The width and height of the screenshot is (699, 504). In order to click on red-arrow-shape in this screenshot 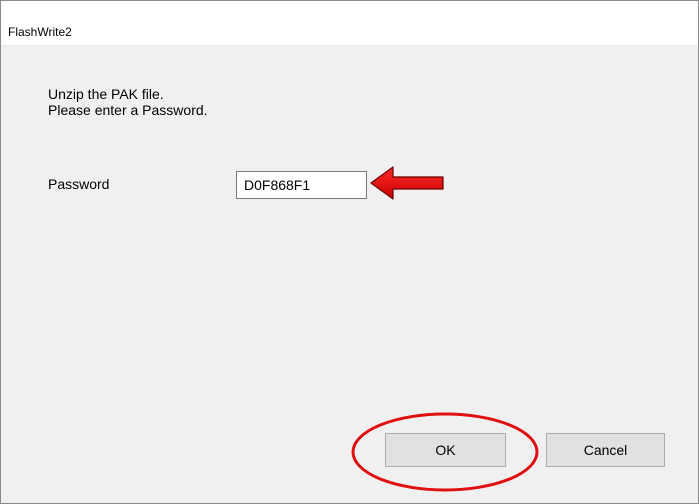, I will do `click(407, 183)`.